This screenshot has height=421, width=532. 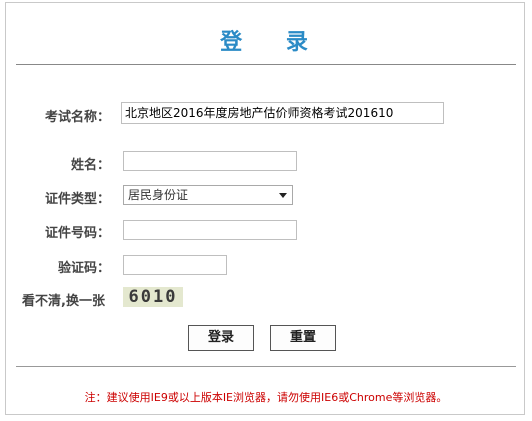 I want to click on id-type-label: 证件类型：, so click(x=77, y=199).